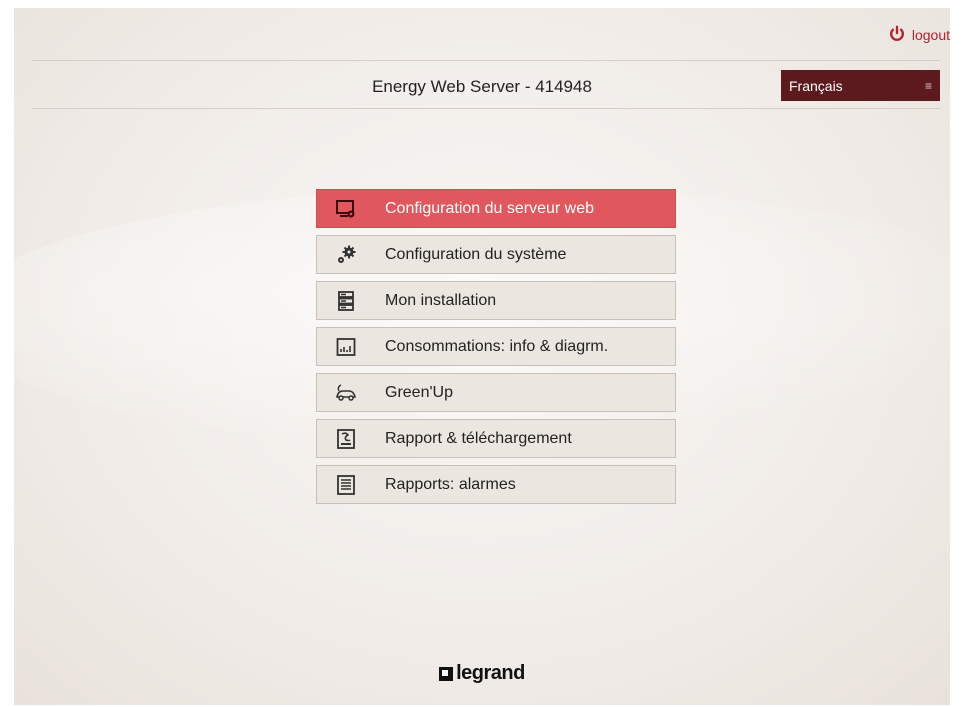  Describe the element at coordinates (446, 673) in the screenshot. I see `legrand-logo-mark` at that location.